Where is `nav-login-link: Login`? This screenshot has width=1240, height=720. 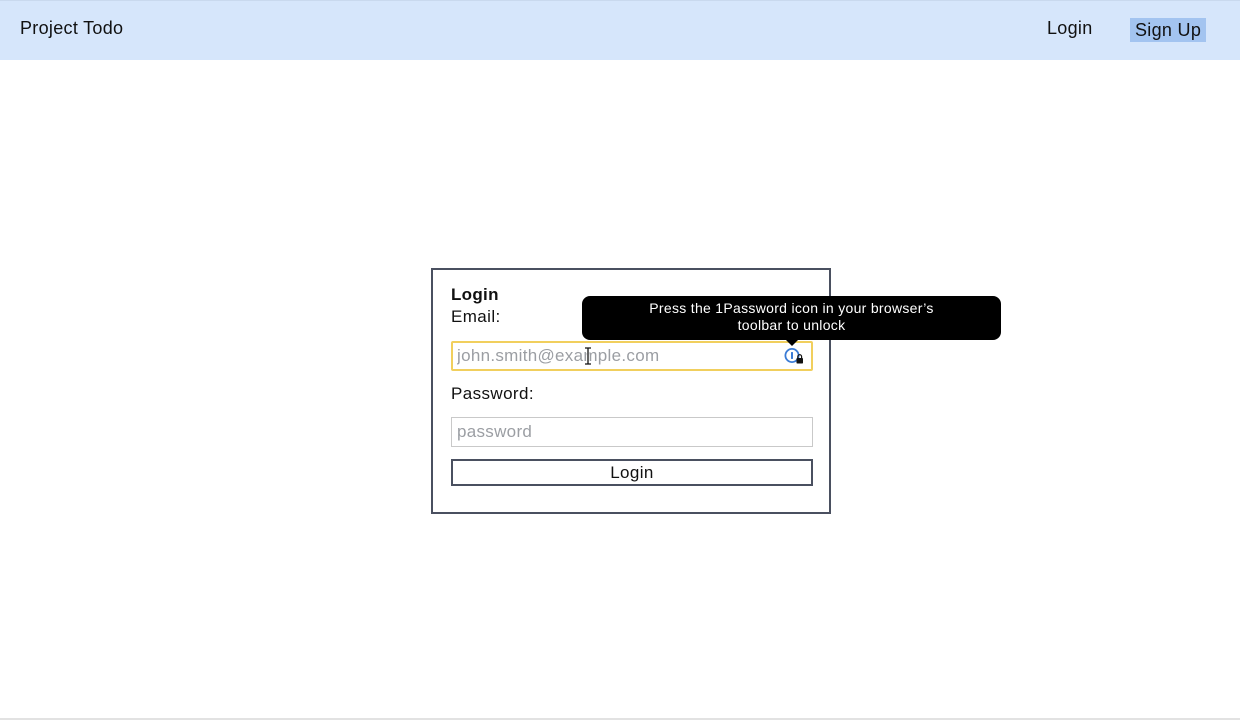
nav-login-link: Login is located at coordinates (1070, 28).